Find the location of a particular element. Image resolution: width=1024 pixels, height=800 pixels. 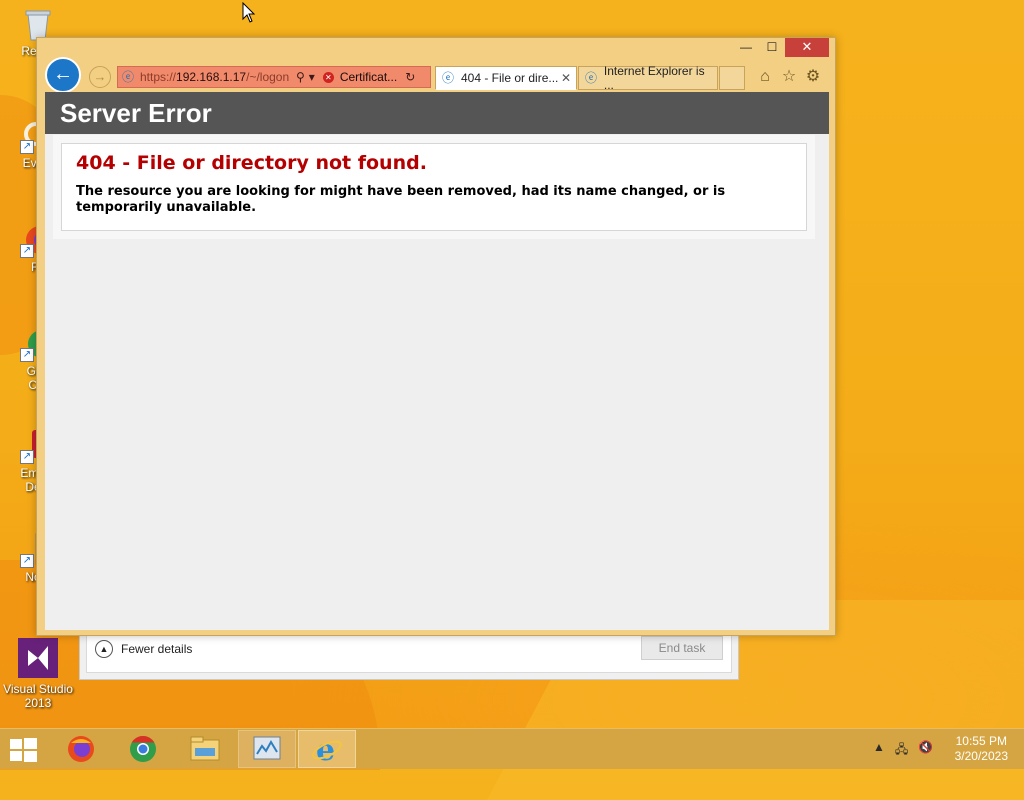

system-tray: ▲ 🖧 🔇 is located at coordinates (903, 750).